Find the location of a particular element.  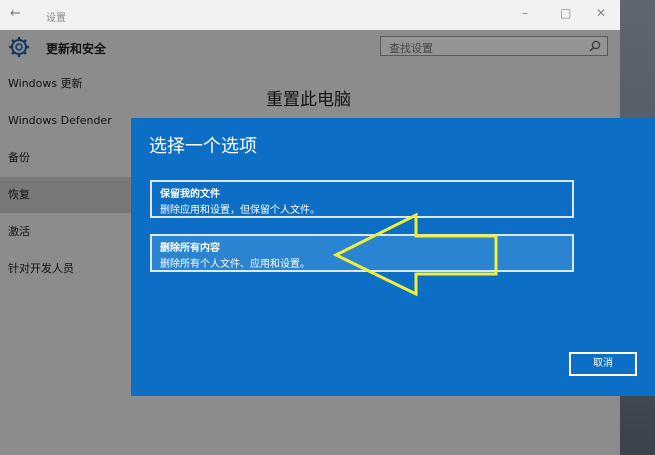

minimize-button: – is located at coordinates (525, 13).